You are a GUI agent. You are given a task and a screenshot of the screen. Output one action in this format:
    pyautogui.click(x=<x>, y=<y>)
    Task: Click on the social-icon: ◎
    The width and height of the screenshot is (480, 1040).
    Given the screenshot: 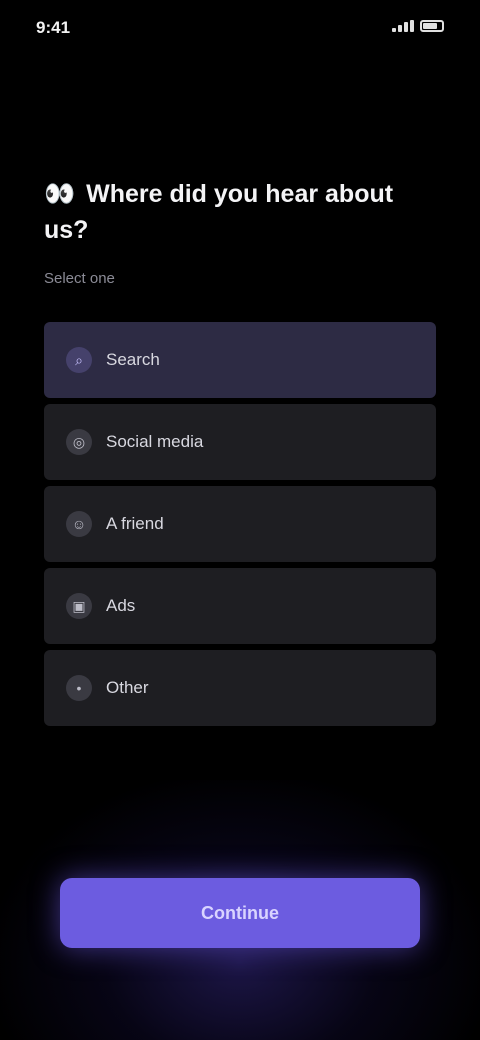 What is the action you would take?
    pyautogui.click(x=79, y=442)
    